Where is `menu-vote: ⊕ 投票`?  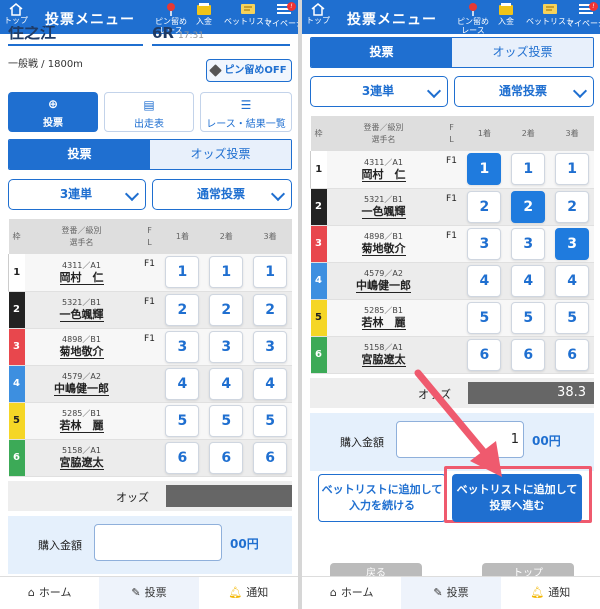
menu-vote: ⊕ 投票 is located at coordinates (53, 112).